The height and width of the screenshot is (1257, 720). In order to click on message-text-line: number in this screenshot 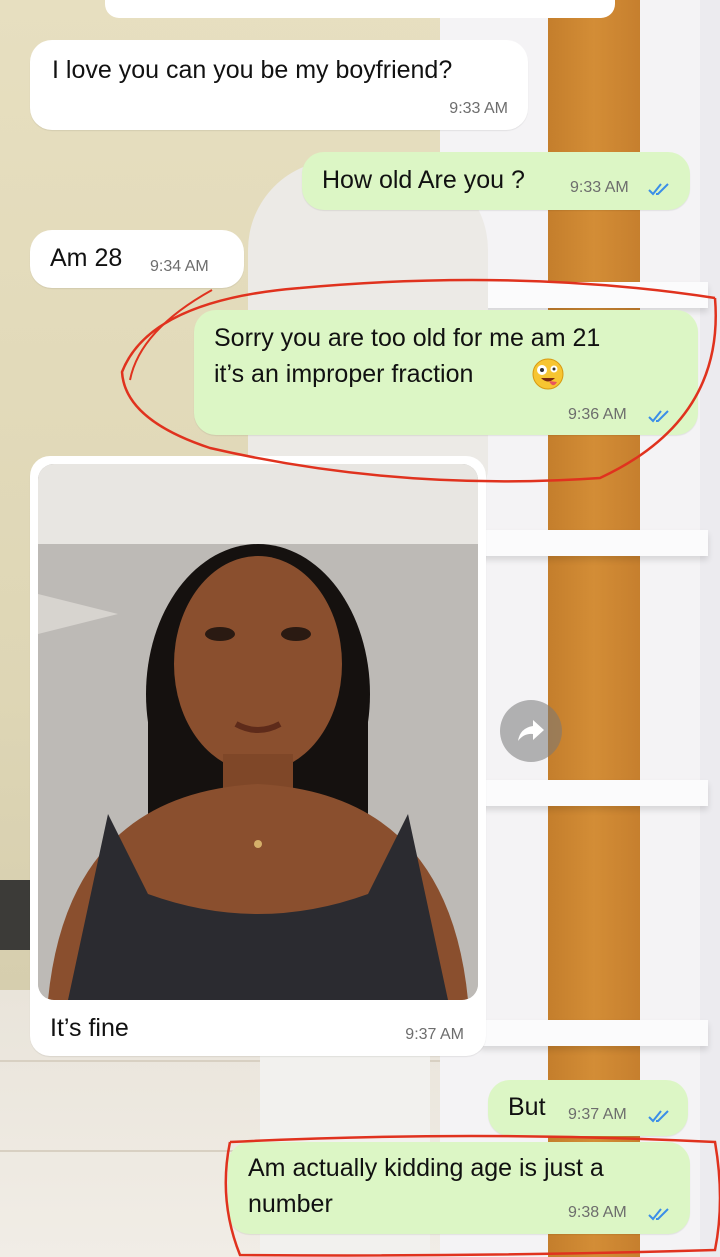, I will do `click(290, 1204)`.